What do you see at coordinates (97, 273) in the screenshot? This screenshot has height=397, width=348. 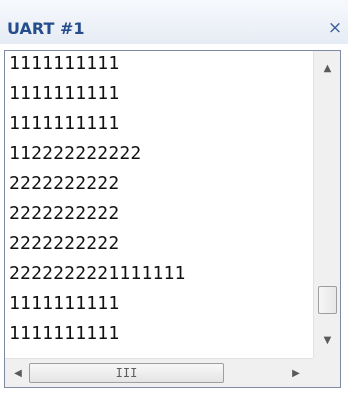 I see `output-line: 2222222221111111` at bounding box center [97, 273].